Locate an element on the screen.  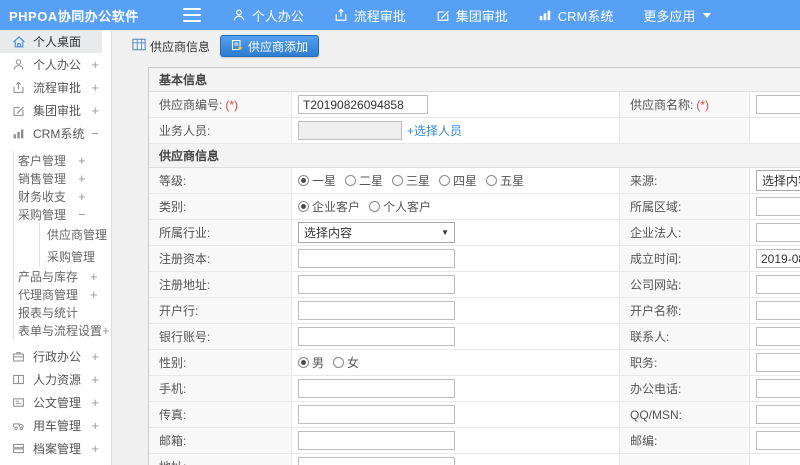
position-input is located at coordinates (778, 362).